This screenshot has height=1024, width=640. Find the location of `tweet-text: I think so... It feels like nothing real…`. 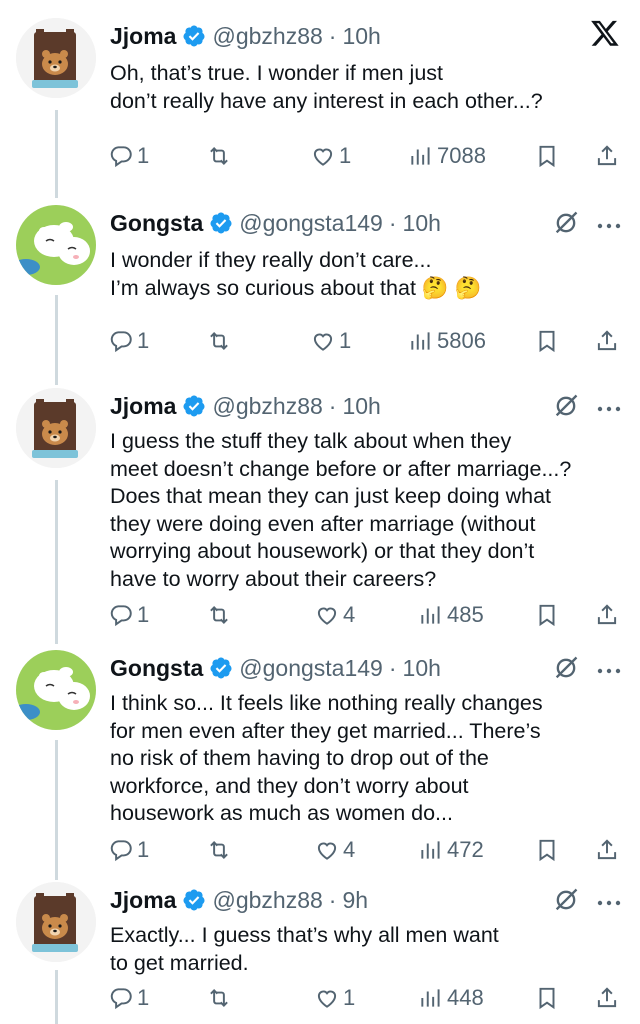

tweet-text: I think so... It feels like nothing real… is located at coordinates (326, 758).